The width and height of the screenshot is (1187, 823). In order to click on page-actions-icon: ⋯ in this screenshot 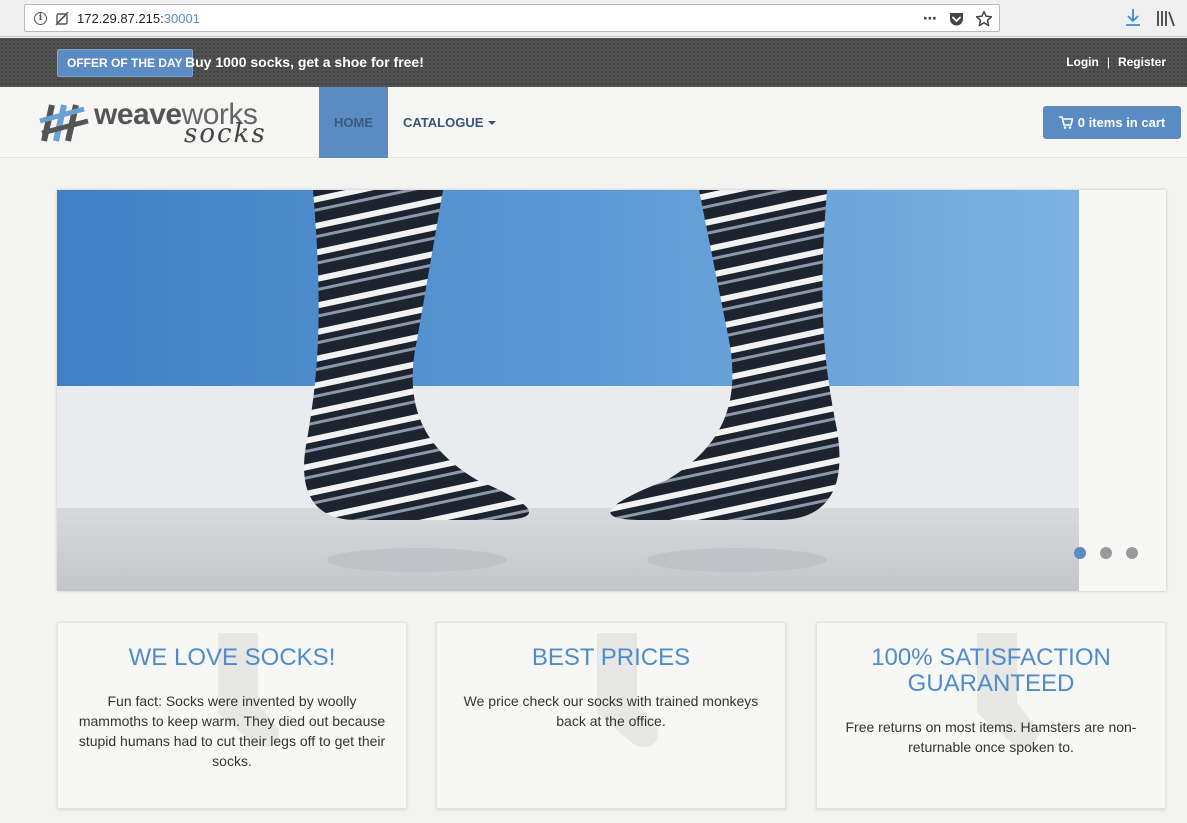, I will do `click(930, 19)`.